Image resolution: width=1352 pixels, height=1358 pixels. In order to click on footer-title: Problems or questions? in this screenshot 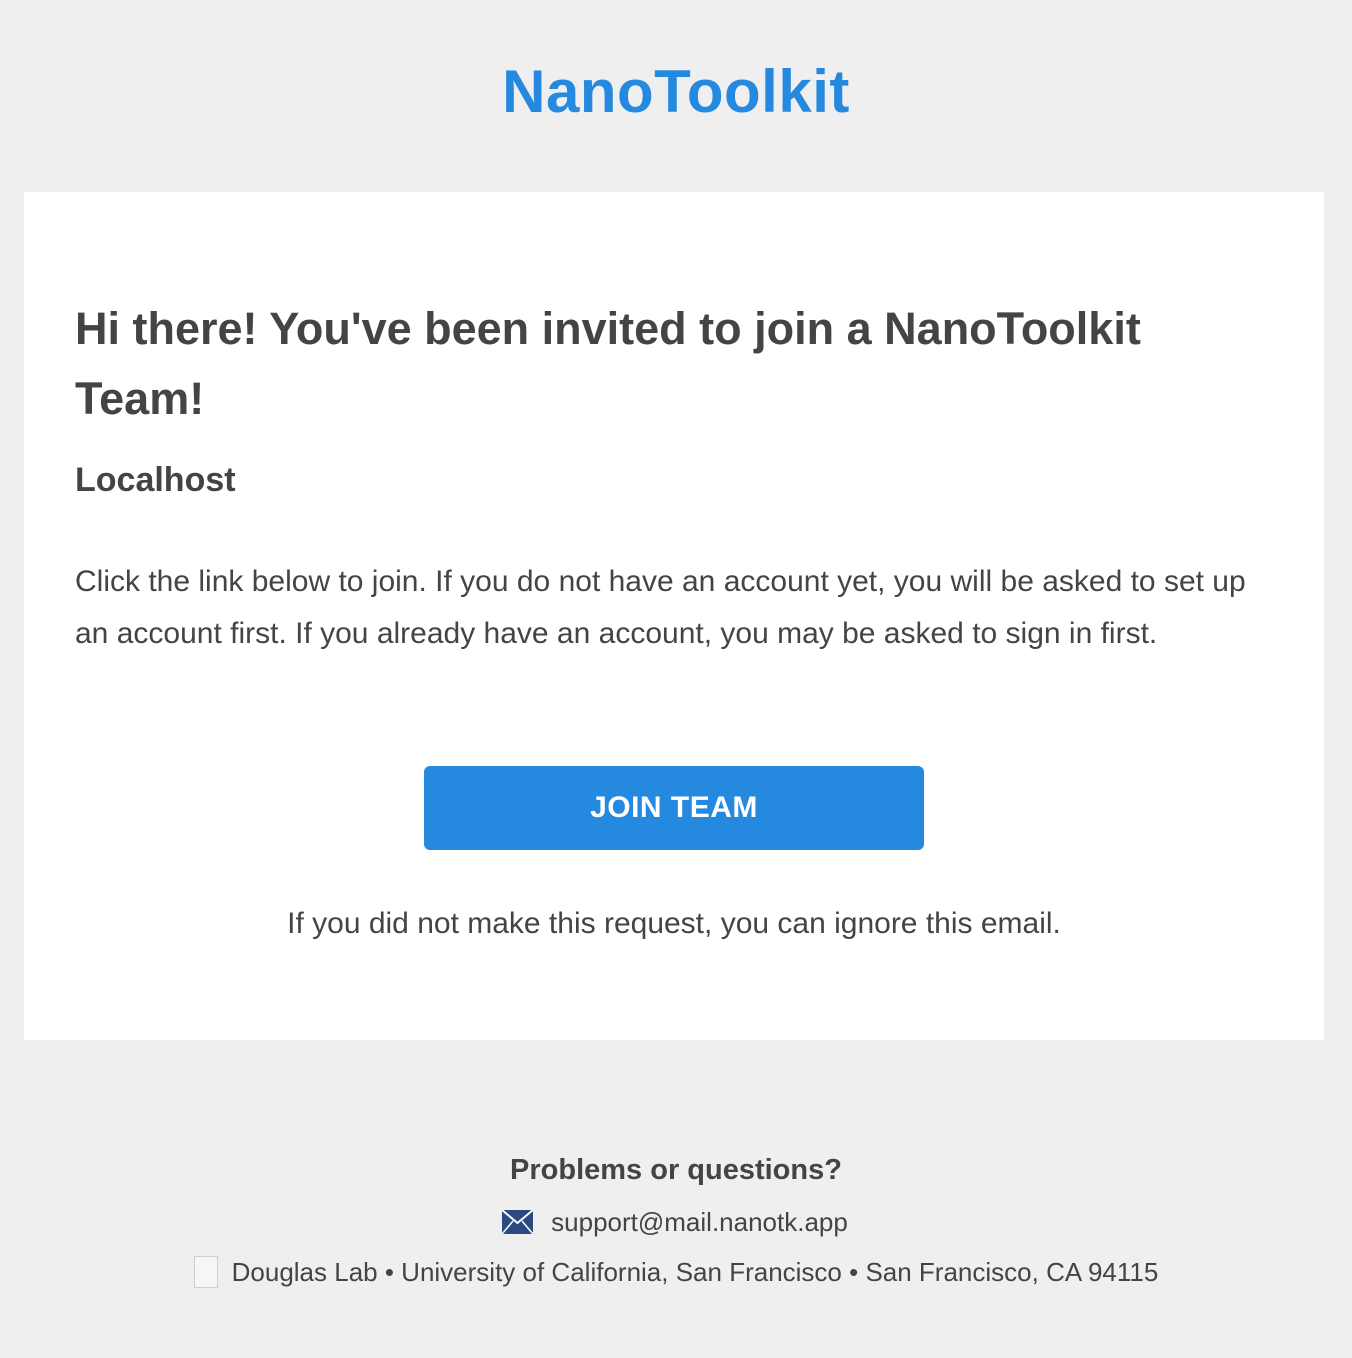, I will do `click(676, 1170)`.